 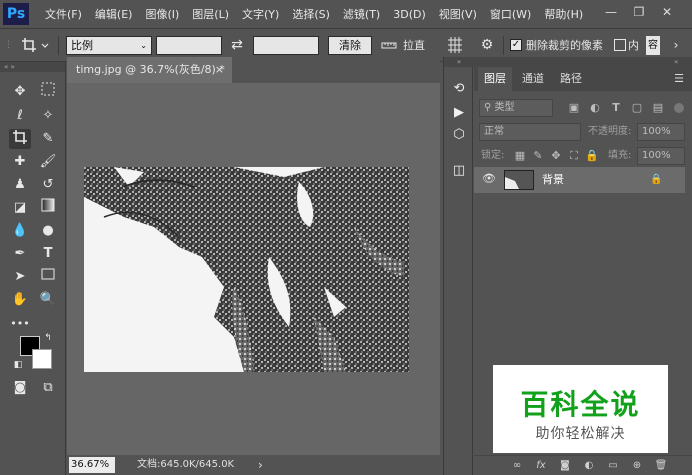 I want to click on menu-window: 窗口(W), so click(x=510, y=14).